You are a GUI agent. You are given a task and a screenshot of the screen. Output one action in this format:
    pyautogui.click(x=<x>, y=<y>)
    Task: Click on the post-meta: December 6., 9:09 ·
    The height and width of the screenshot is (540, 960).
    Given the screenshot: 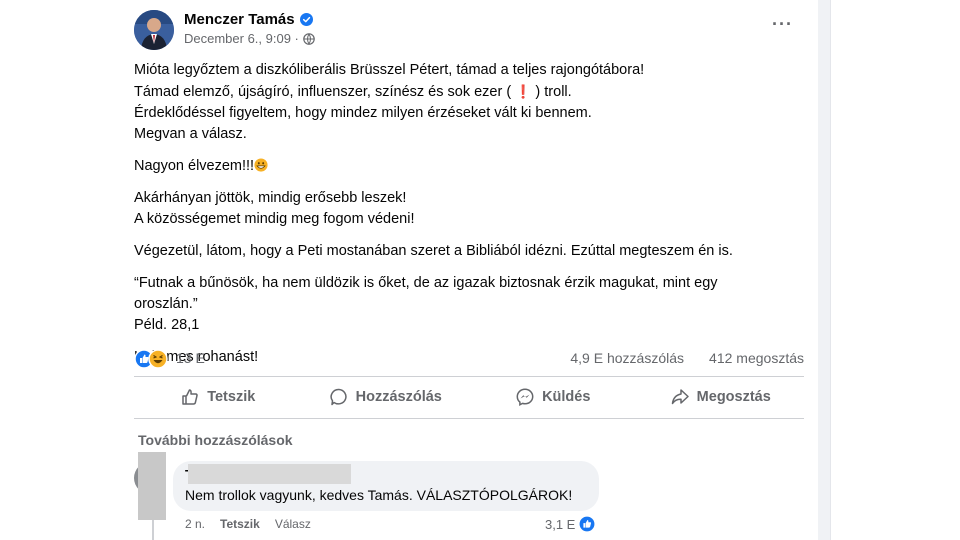 What is the action you would take?
    pyautogui.click(x=249, y=38)
    